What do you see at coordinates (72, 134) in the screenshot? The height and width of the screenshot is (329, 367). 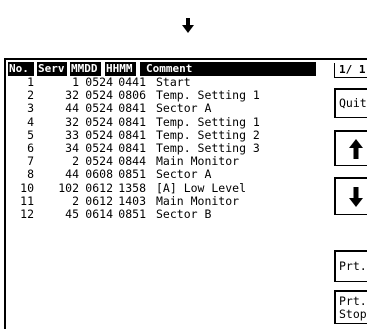 I see `row-serv: 33` at bounding box center [72, 134].